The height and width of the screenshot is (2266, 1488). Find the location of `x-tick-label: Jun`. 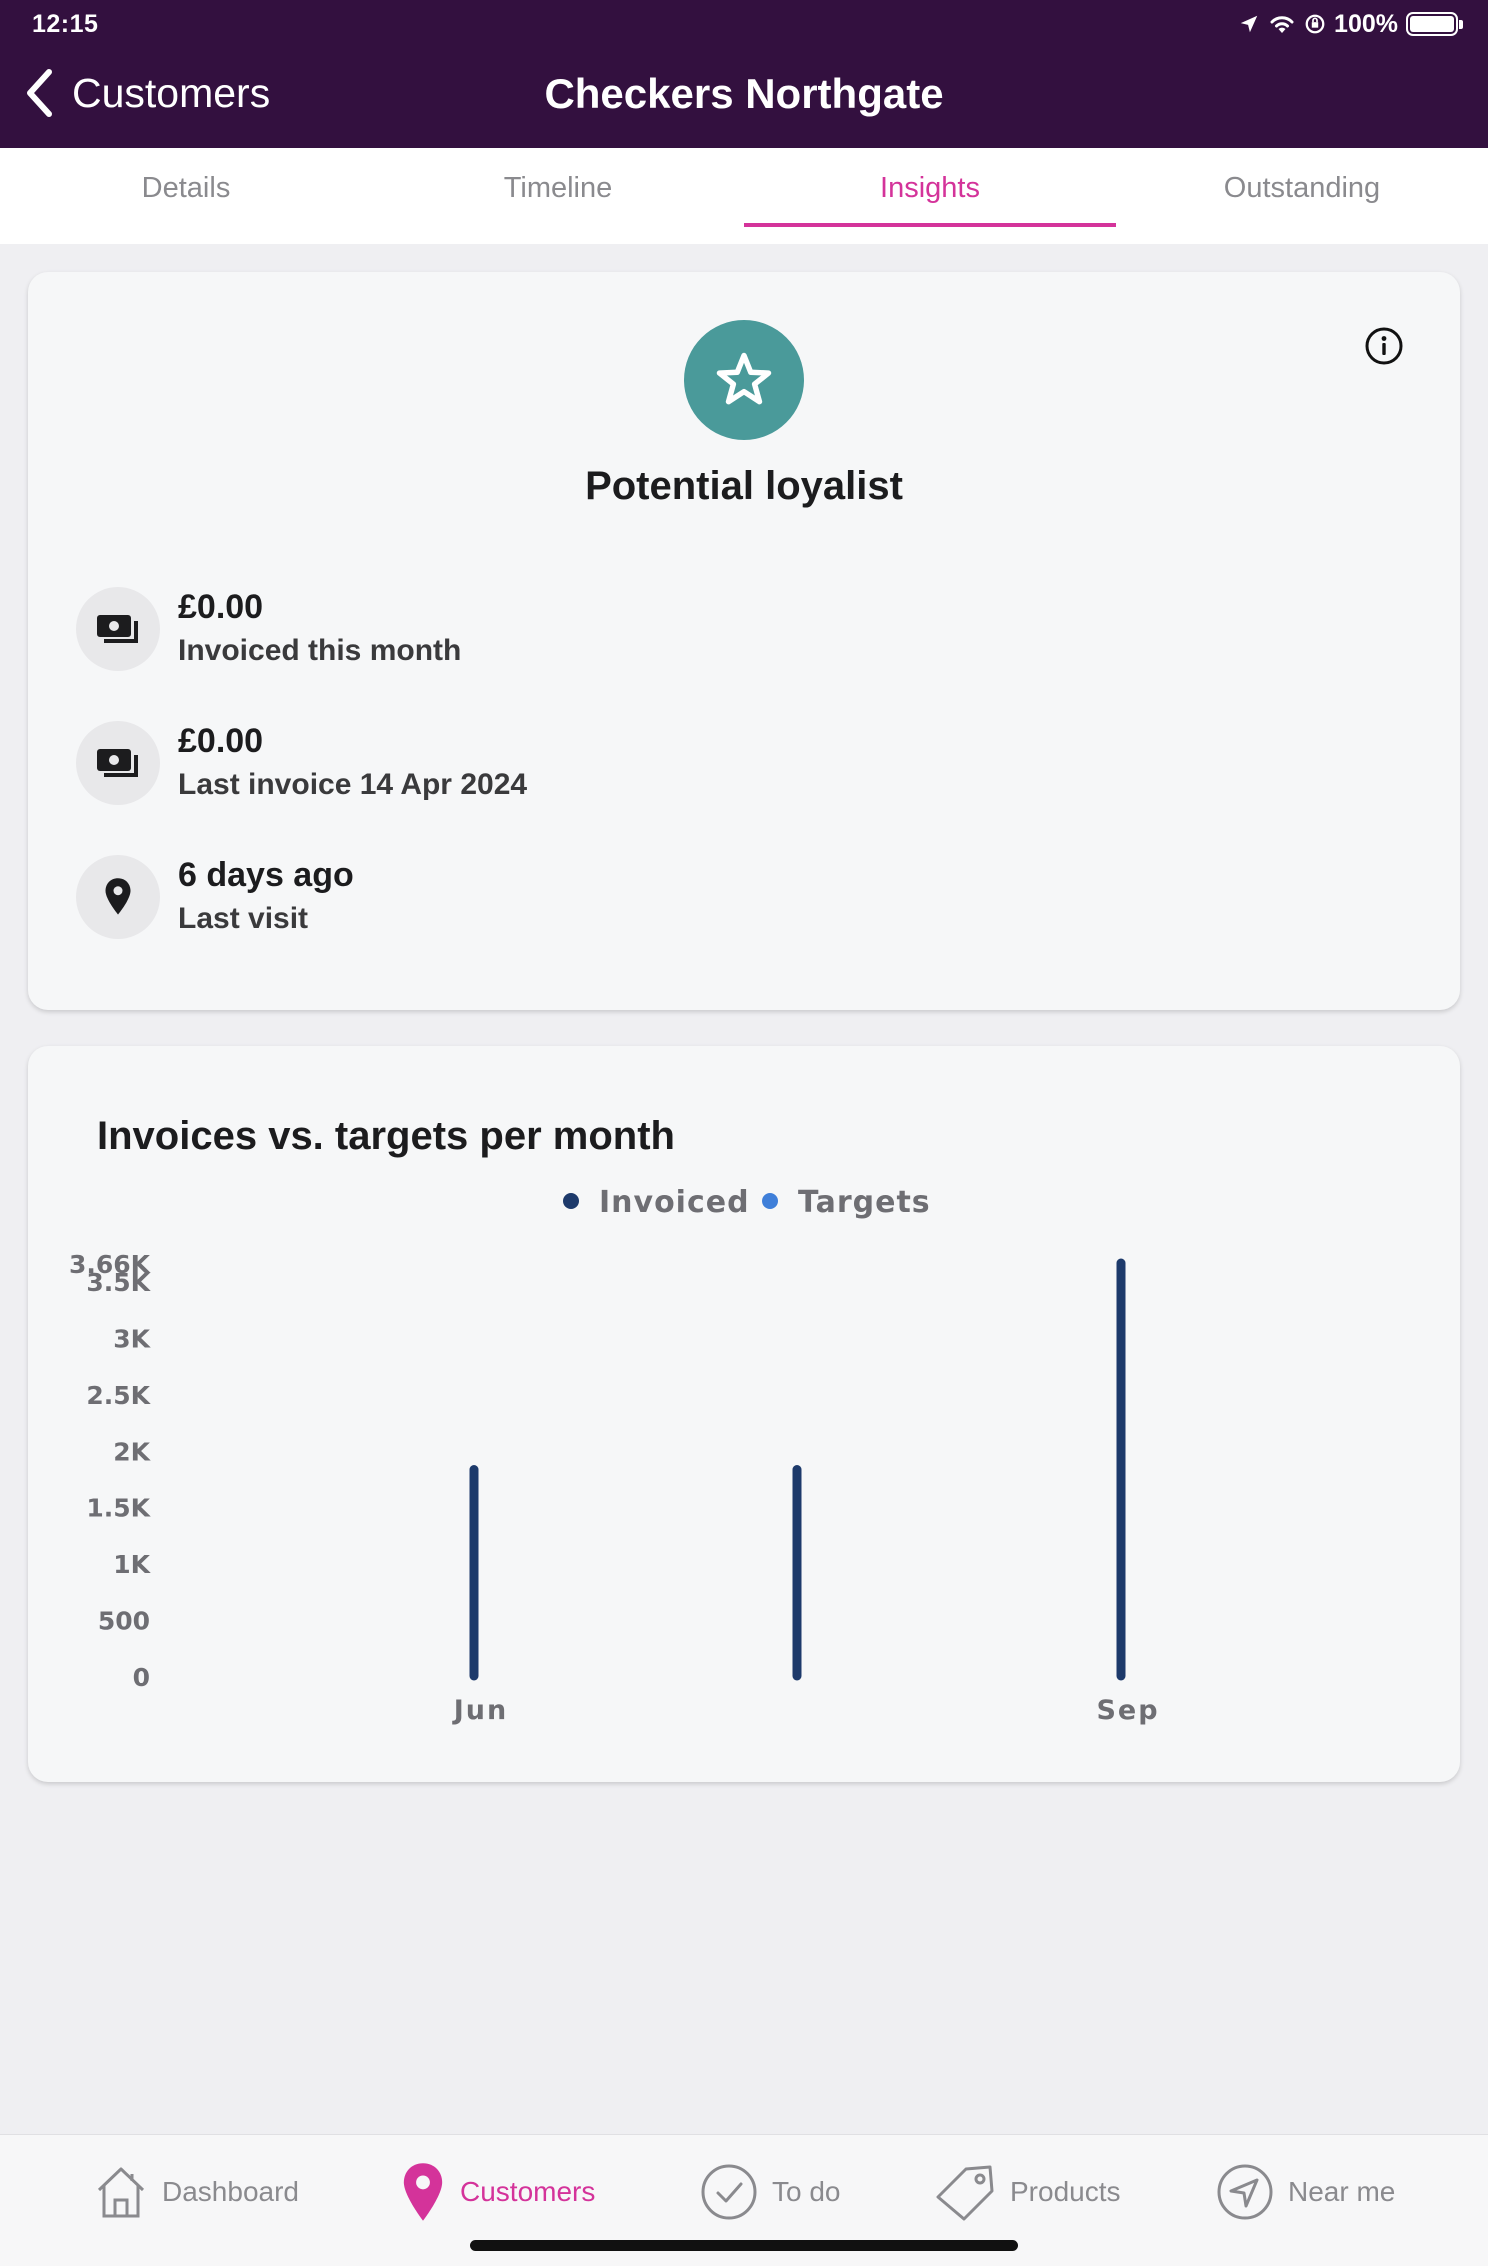

x-tick-label: Jun is located at coordinates (480, 1710).